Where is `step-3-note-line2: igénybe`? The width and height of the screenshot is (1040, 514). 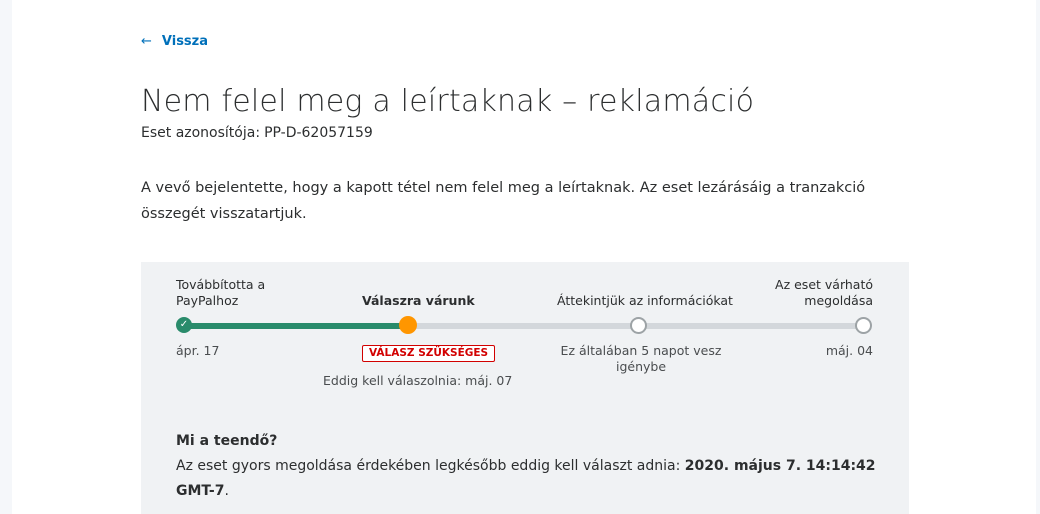 step-3-note-line2: igénybe is located at coordinates (641, 366).